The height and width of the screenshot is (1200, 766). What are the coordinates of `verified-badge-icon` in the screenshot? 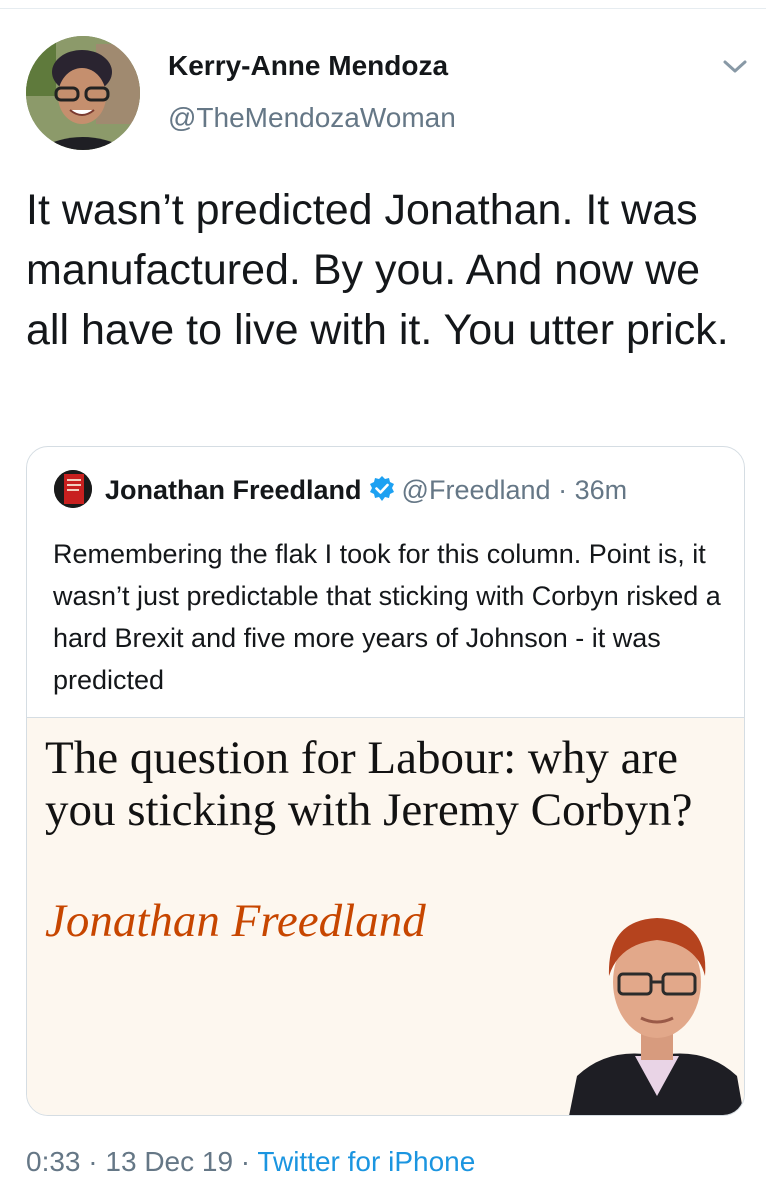 It's located at (382, 492).